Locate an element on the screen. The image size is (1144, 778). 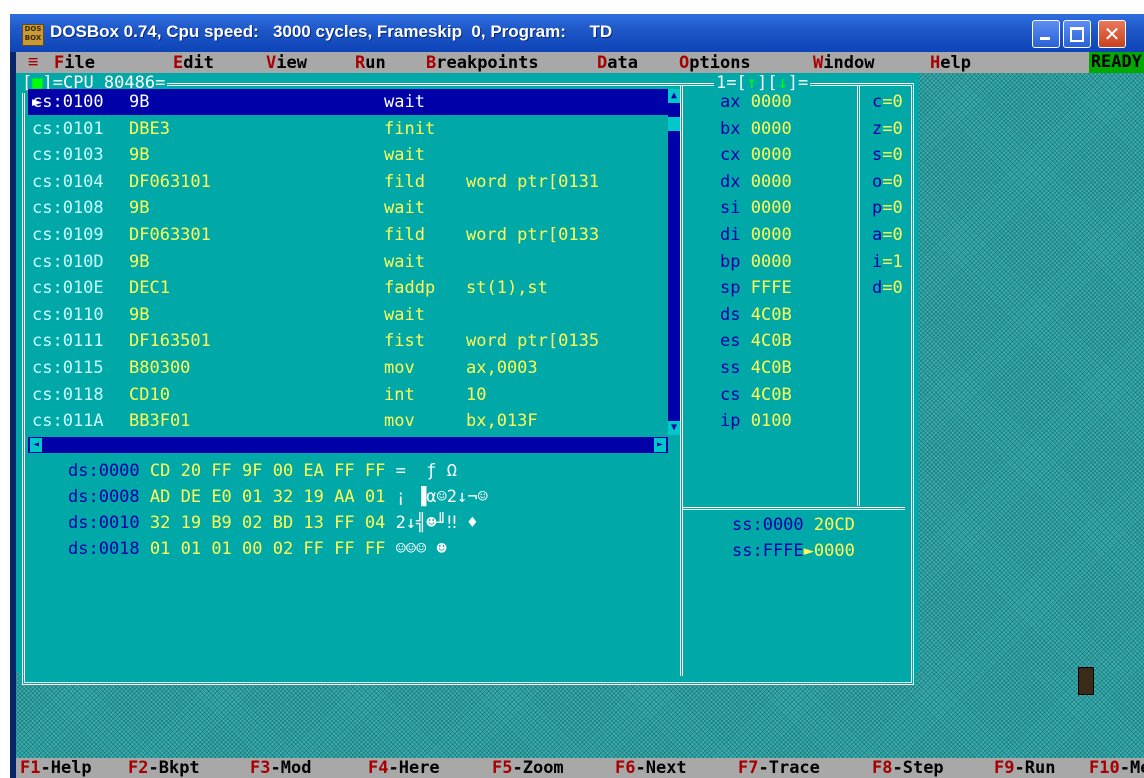
register-sp: sp FFFE is located at coordinates (756, 288).